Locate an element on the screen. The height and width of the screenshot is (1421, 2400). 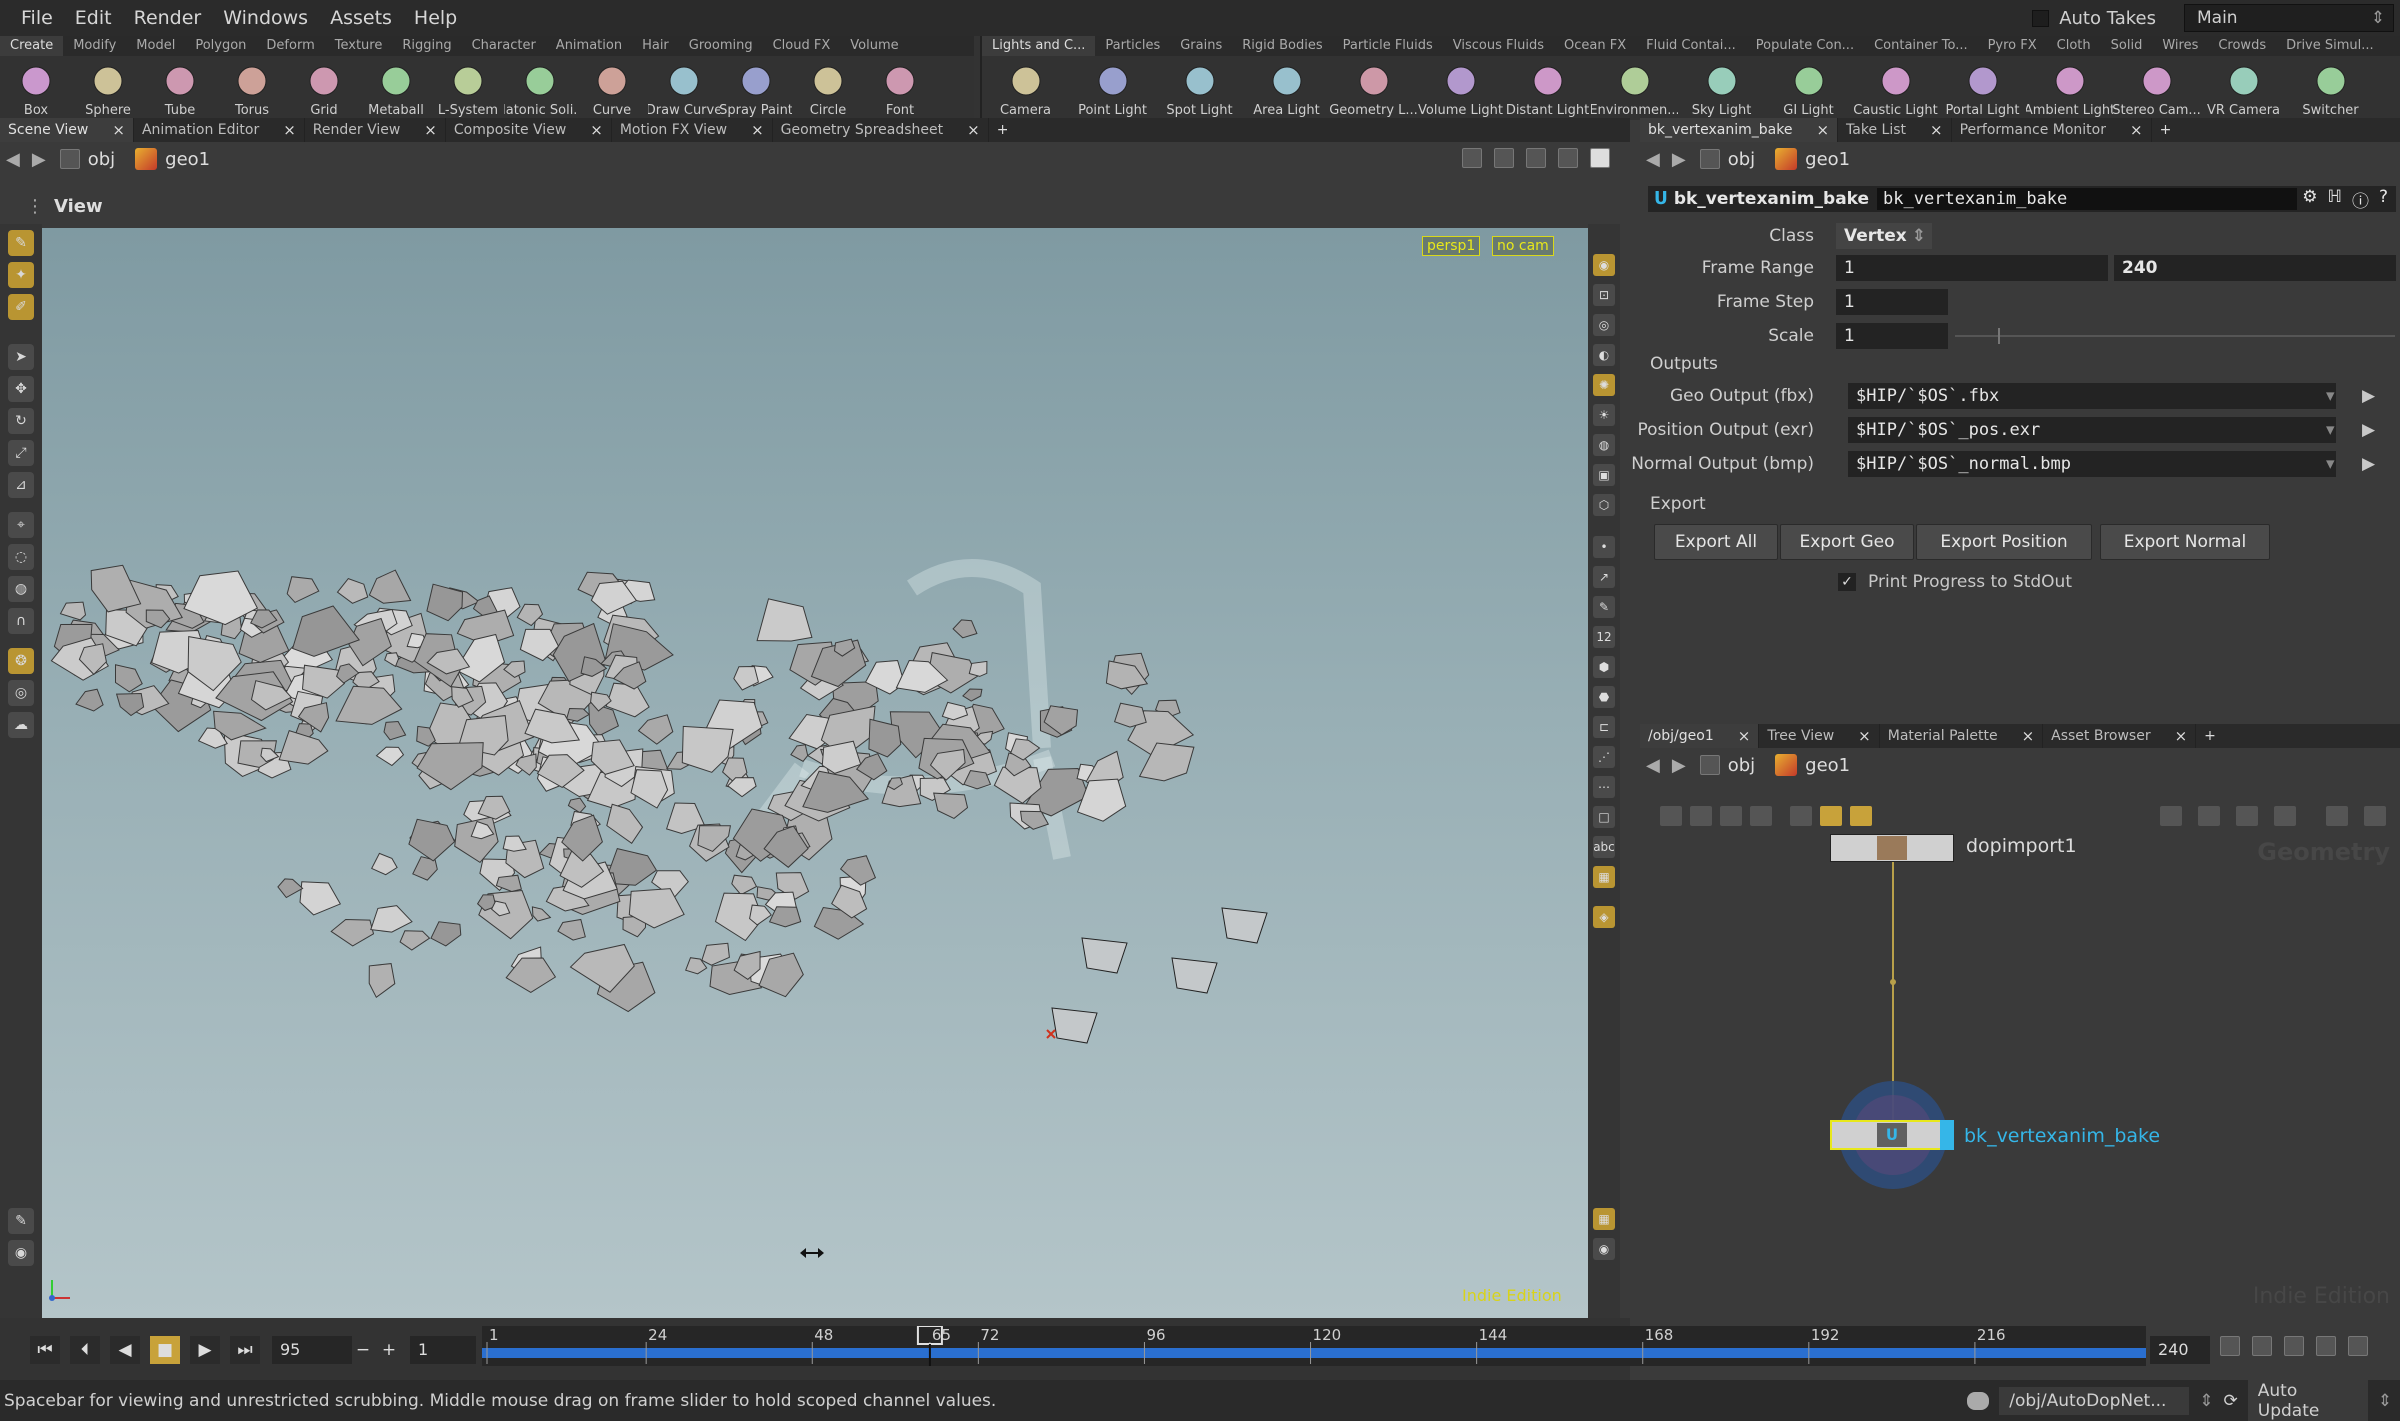
view-cube-icon is located at coordinates (1536, 158).